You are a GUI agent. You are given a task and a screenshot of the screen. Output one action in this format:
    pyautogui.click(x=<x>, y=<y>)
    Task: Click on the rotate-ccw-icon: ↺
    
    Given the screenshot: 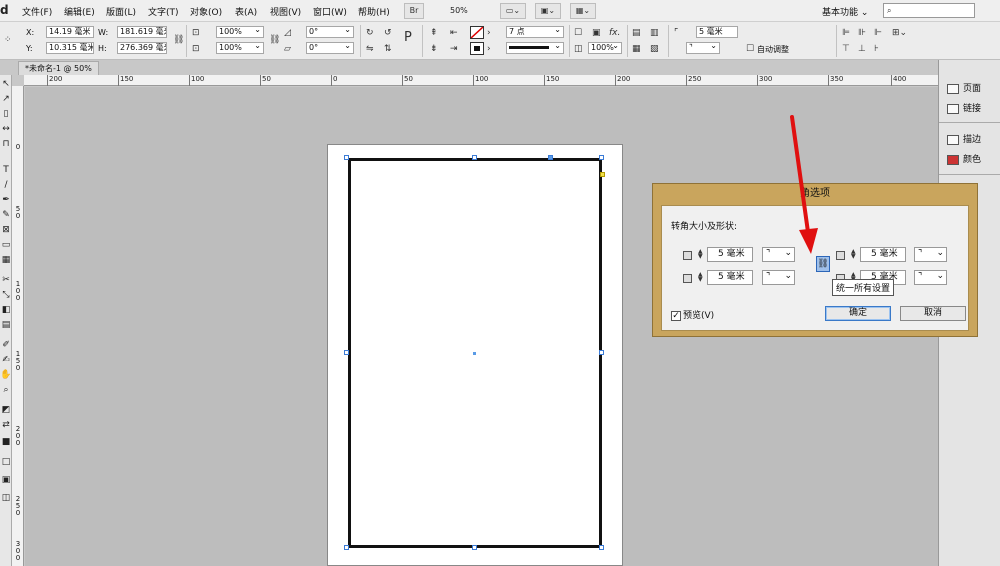 What is the action you would take?
    pyautogui.click(x=388, y=33)
    